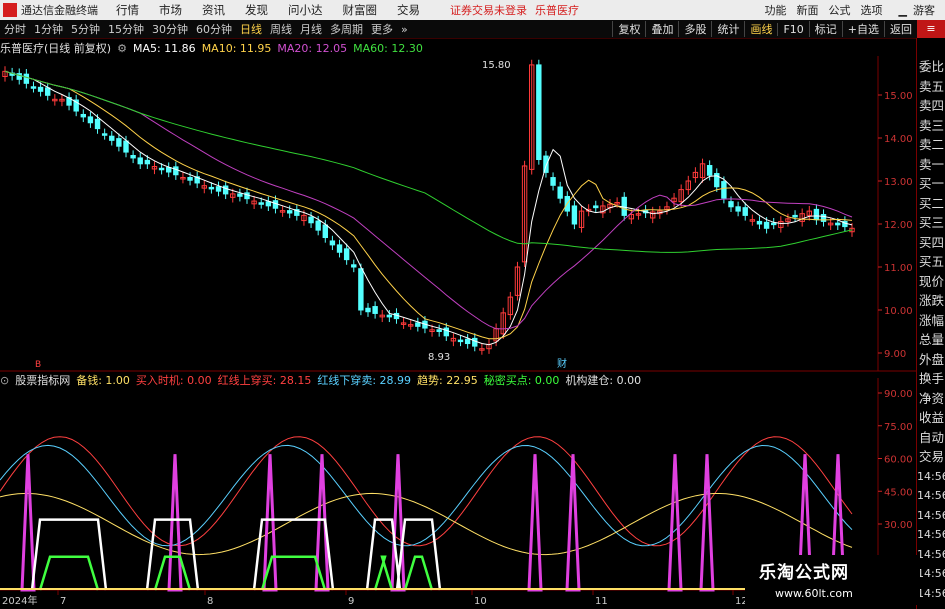  Describe the element at coordinates (931, 282) in the screenshot. I see `sidebar-price: 现价` at that location.